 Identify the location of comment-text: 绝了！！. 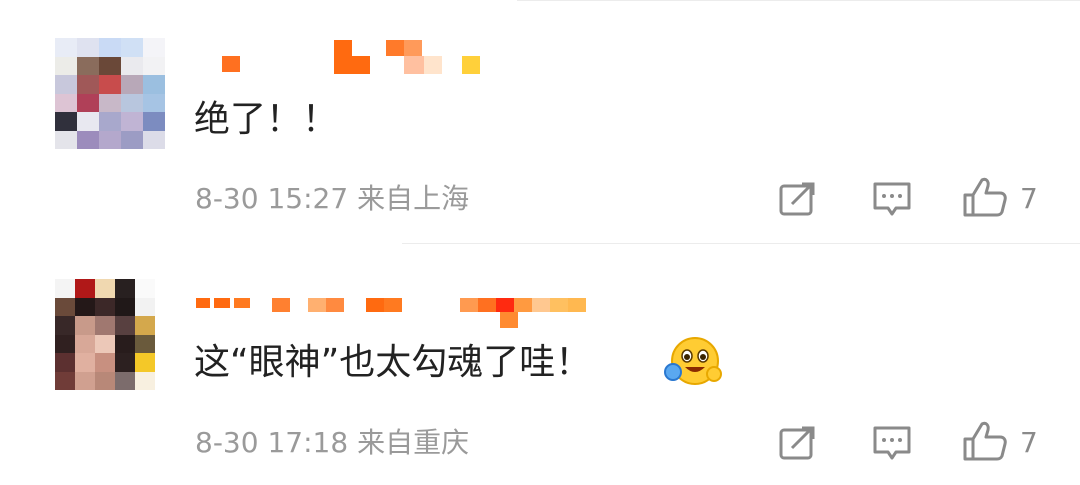
(266, 119).